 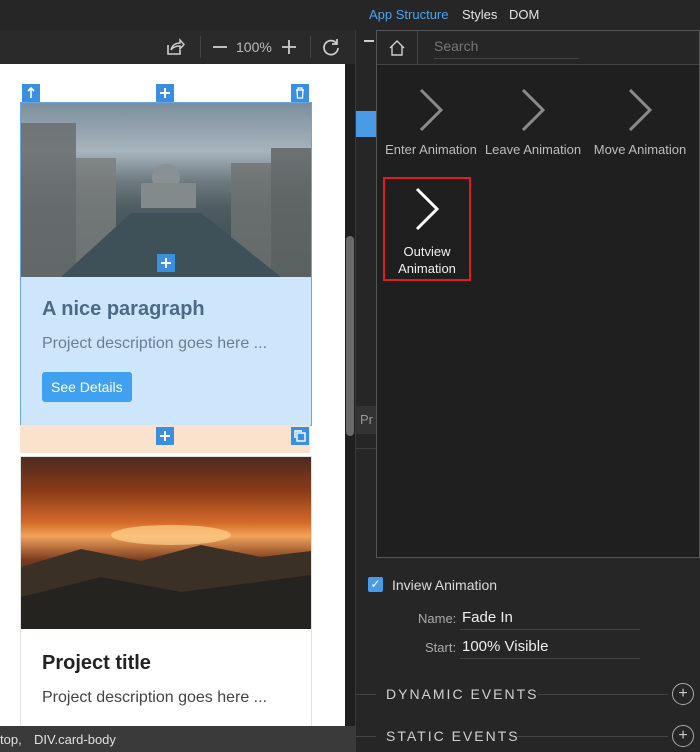 I want to click on start-value: 100% Visible, so click(x=505, y=646).